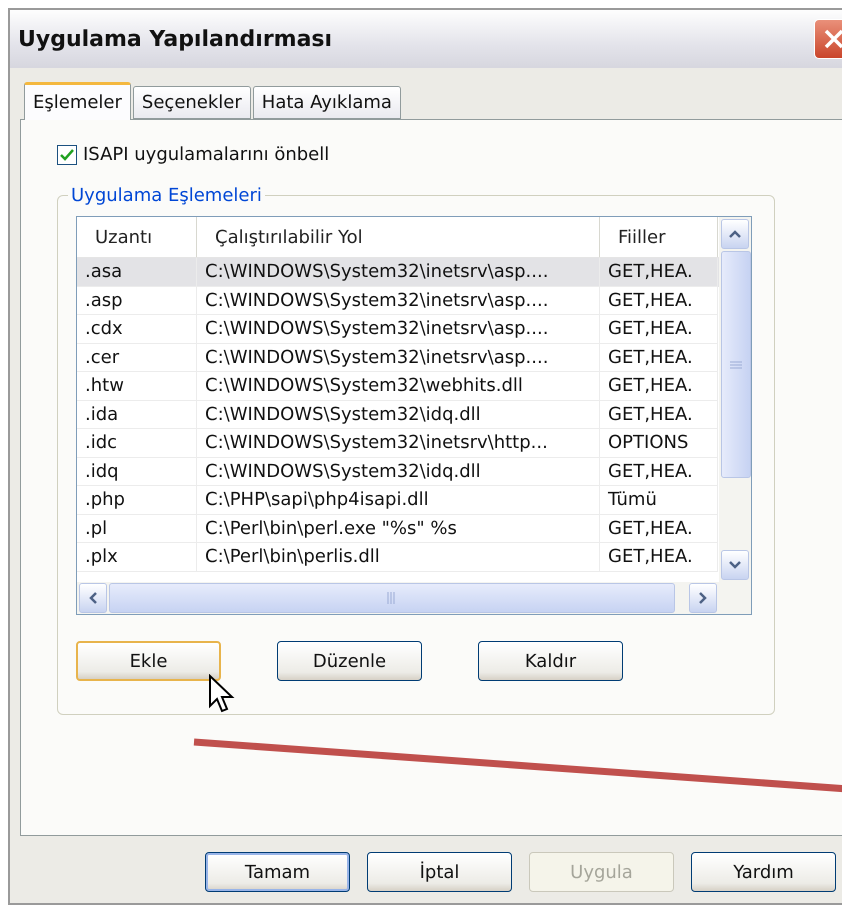 Image resolution: width=842 pixels, height=913 pixels. Describe the element at coordinates (398, 386) in the screenshot. I see `table-row: .htw C:\WINDOWS\System32\webhits.dll GET,HEA.` at that location.